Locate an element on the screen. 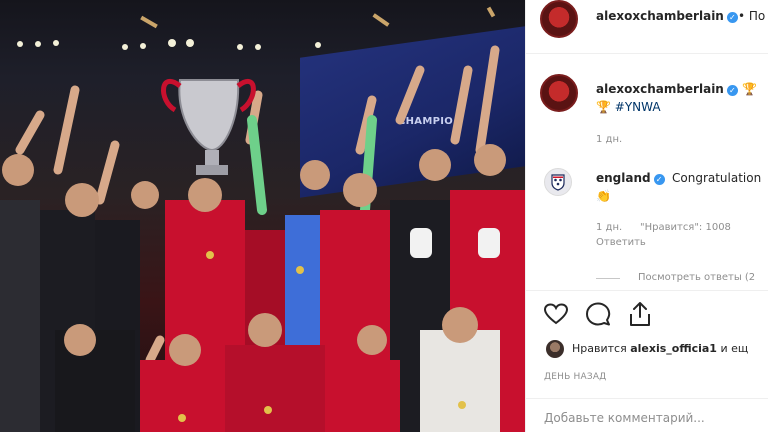 This screenshot has height=432, width=768. author-avatar is located at coordinates (559, 19).